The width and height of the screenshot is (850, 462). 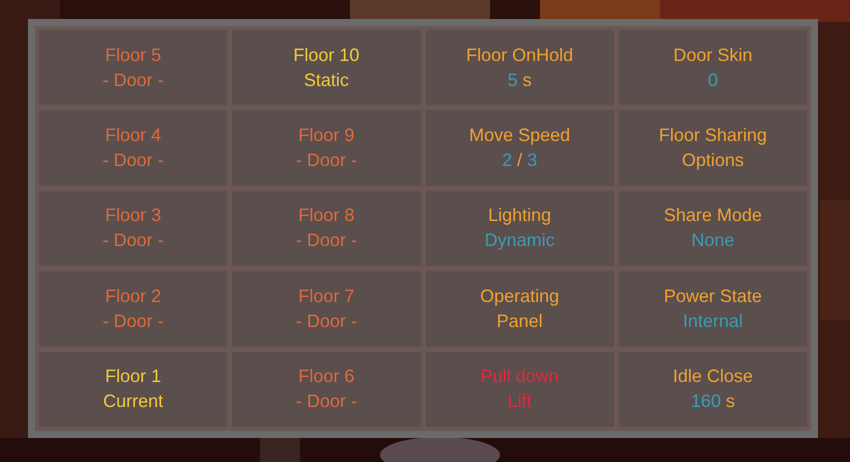 What do you see at coordinates (326, 309) in the screenshot?
I see `menu-button: Floor 7 - Door -` at bounding box center [326, 309].